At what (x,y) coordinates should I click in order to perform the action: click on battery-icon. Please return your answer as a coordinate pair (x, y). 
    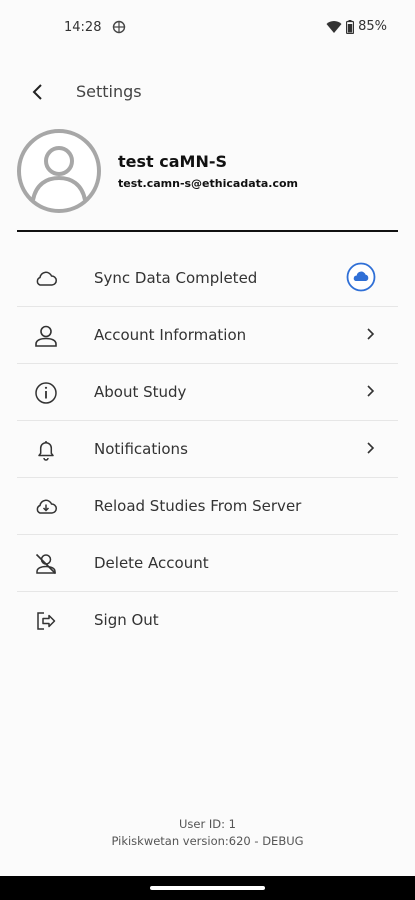
    Looking at the image, I should click on (350, 26).